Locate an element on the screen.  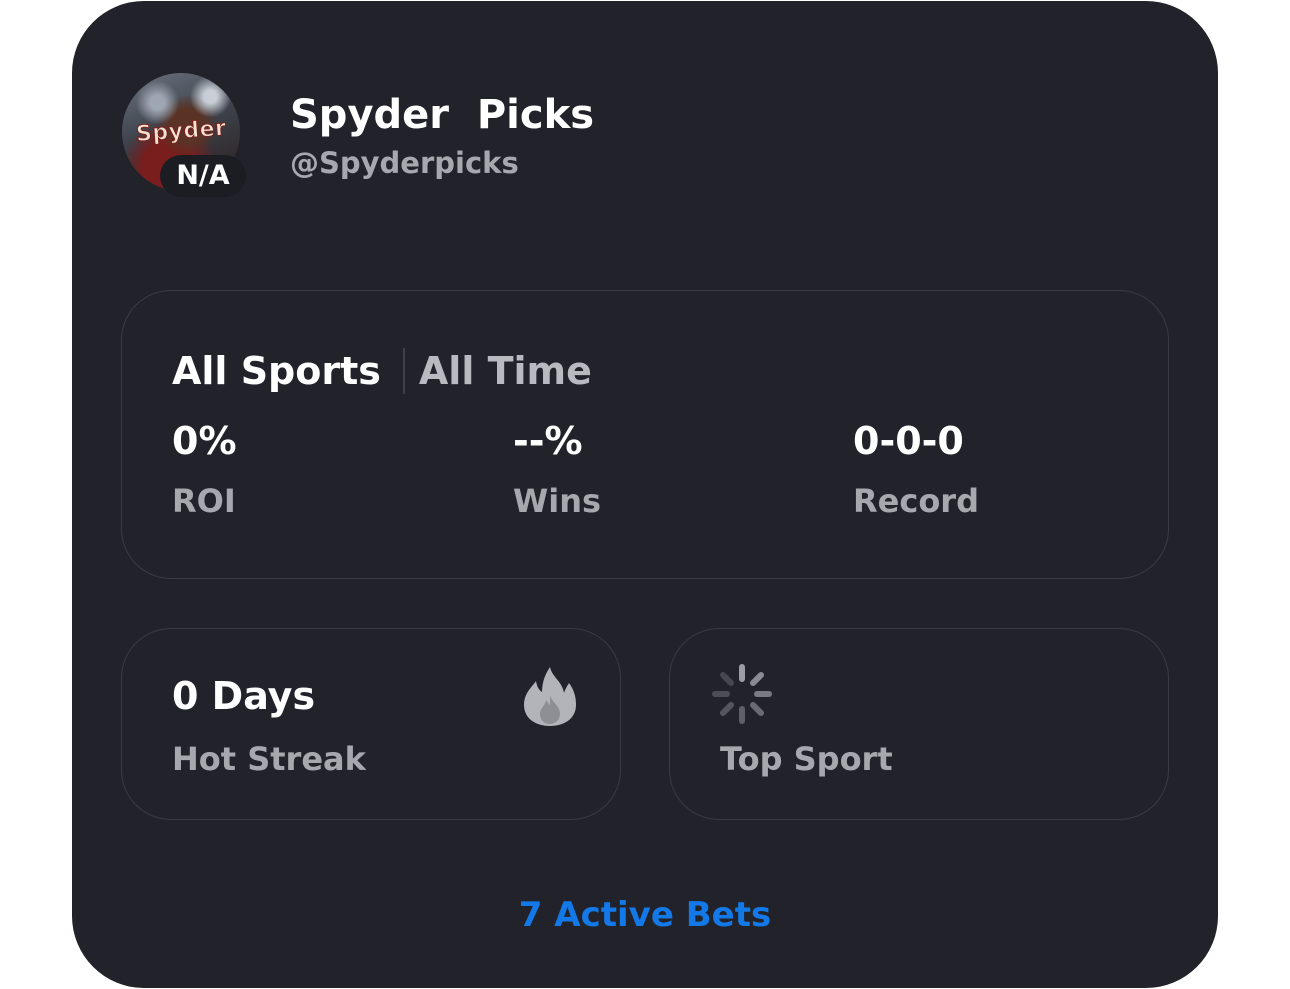
top-sport-card: Top Sport is located at coordinates (919, 724).